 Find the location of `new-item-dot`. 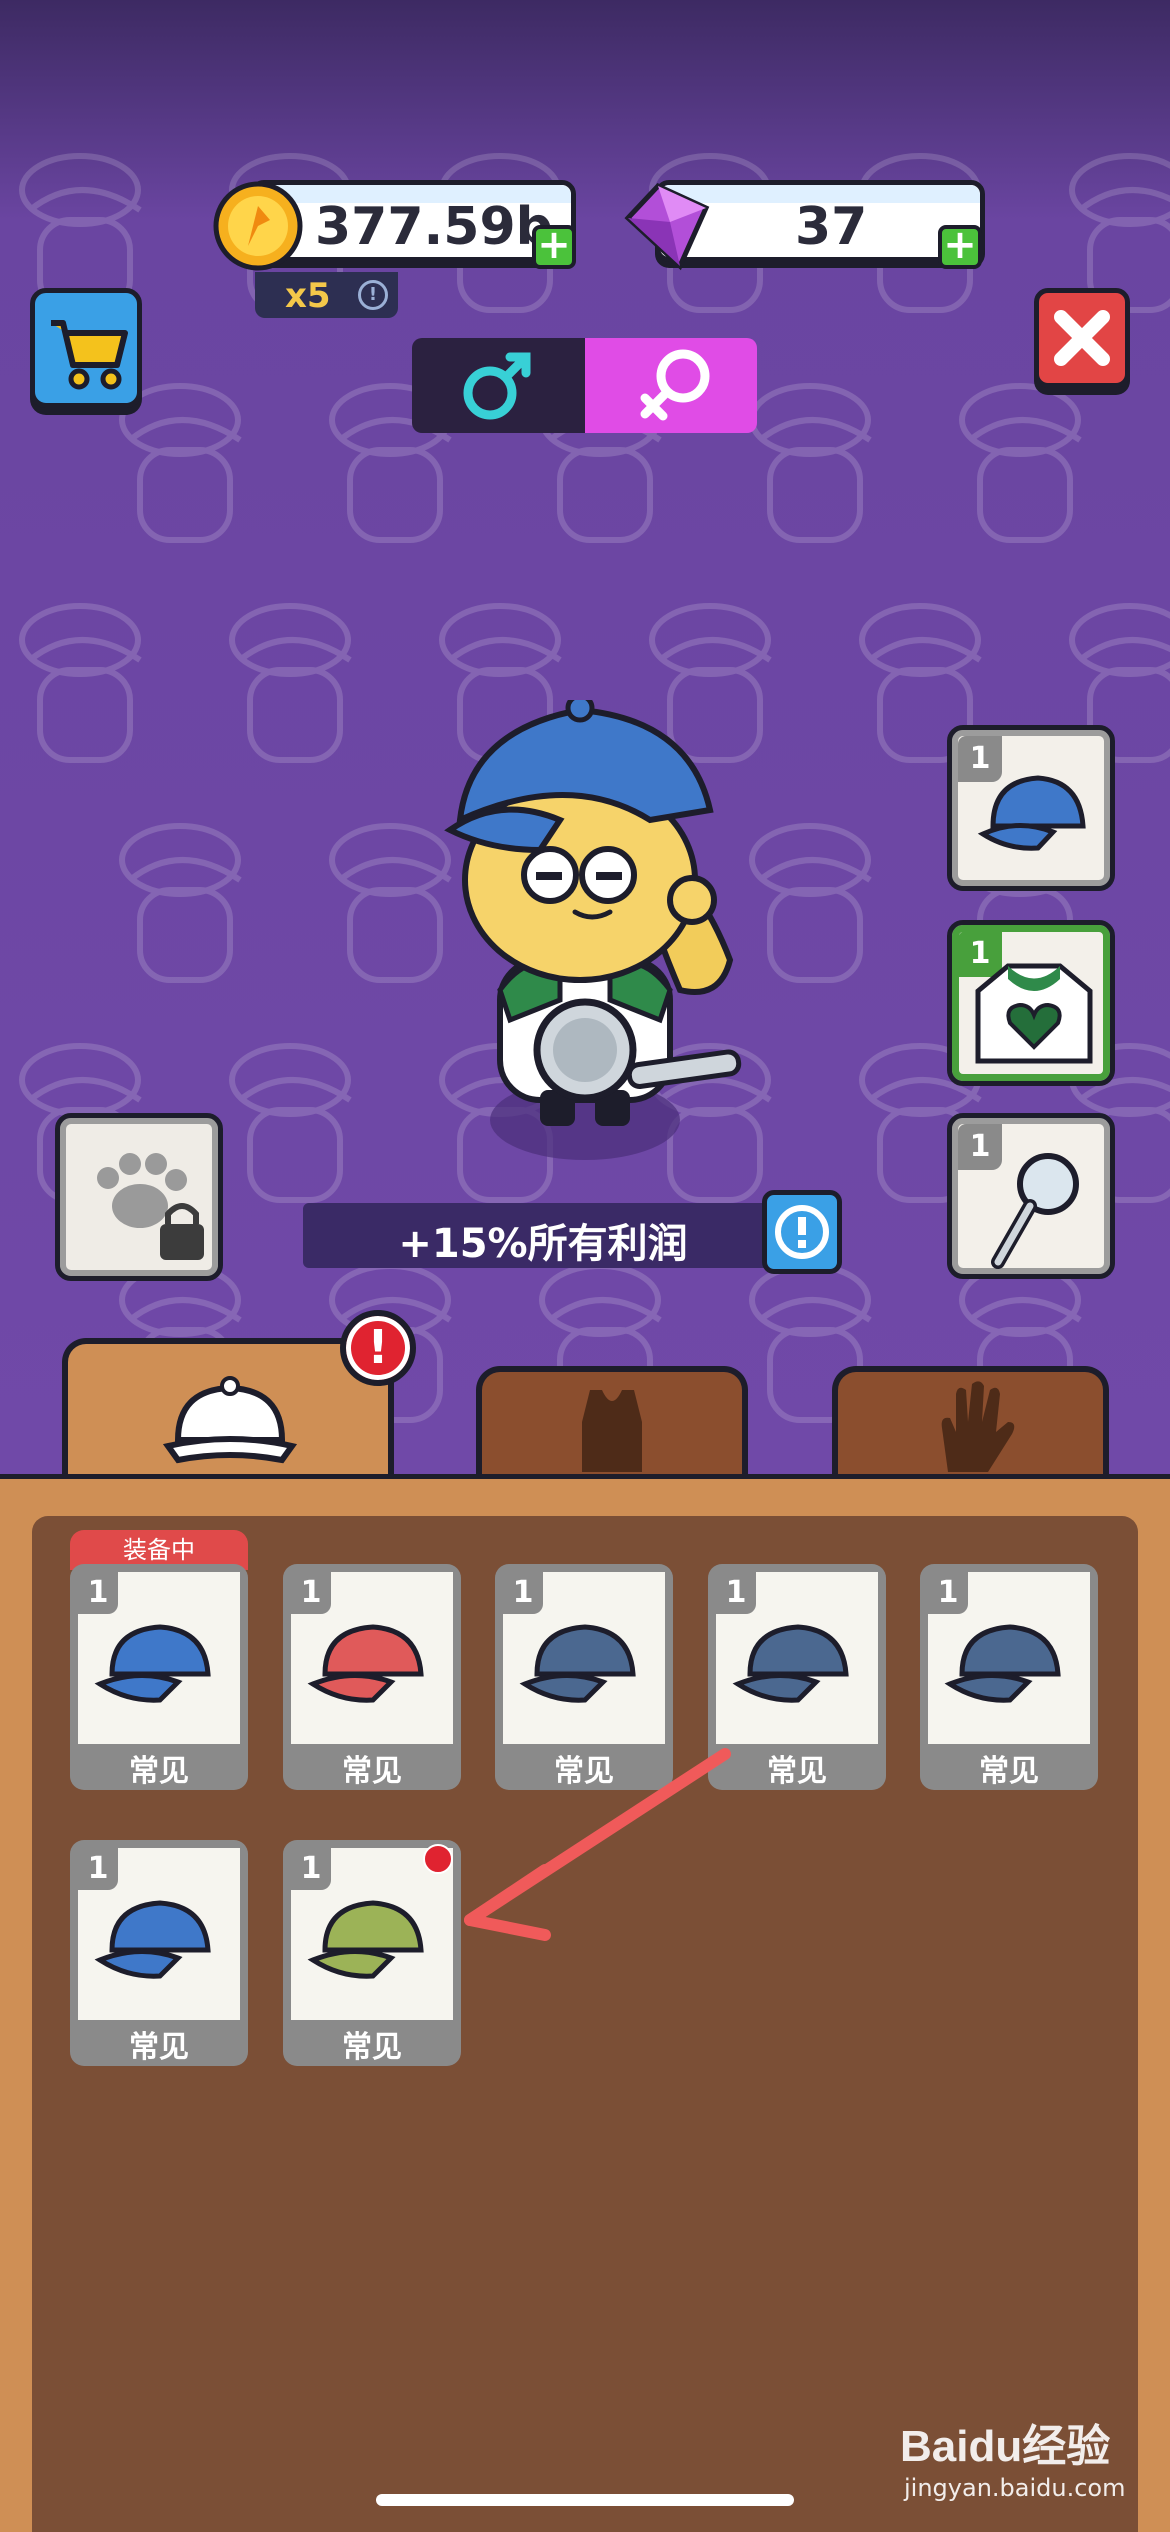

new-item-dot is located at coordinates (438, 1859).